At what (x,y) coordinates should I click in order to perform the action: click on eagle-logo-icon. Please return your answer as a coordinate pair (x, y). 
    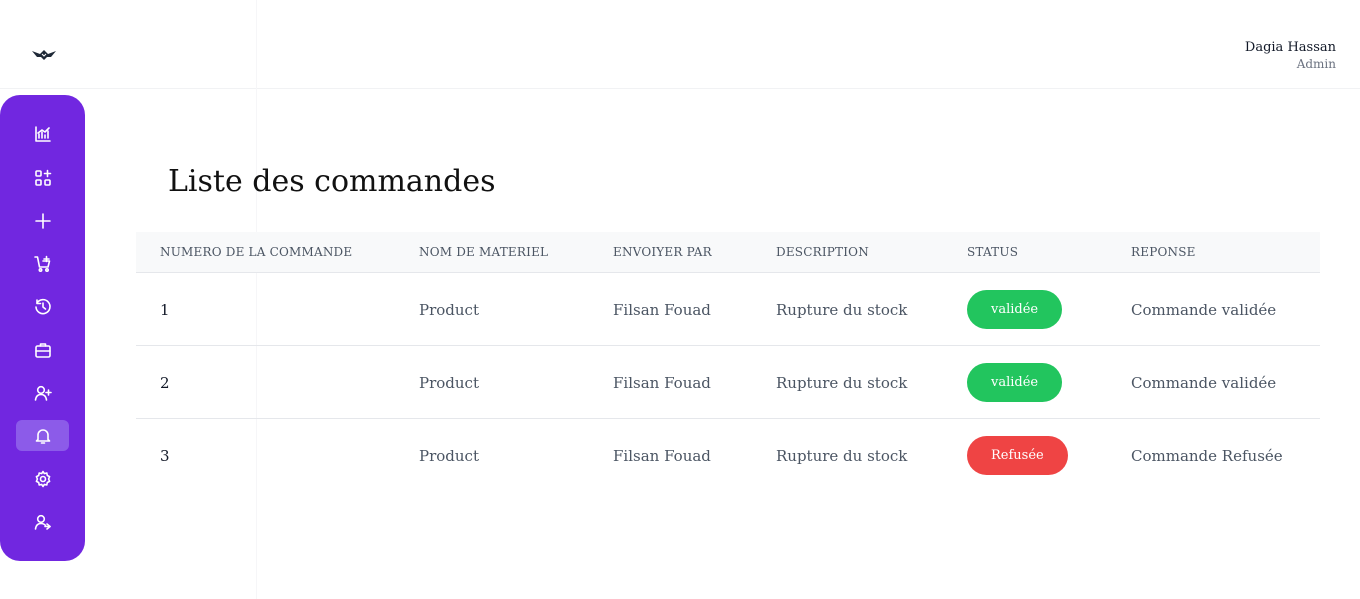
    Looking at the image, I should click on (44, 54).